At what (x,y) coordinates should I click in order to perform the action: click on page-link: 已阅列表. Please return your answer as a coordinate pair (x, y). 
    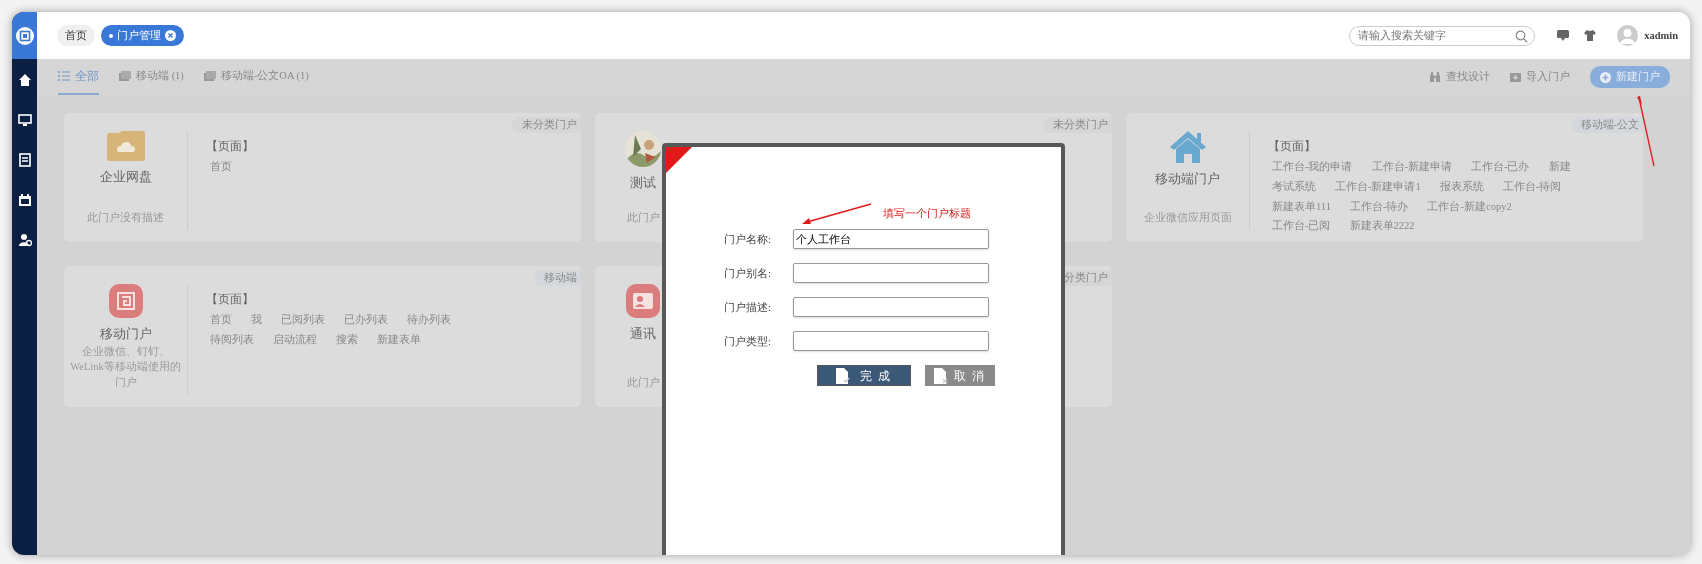
    Looking at the image, I should click on (303, 320).